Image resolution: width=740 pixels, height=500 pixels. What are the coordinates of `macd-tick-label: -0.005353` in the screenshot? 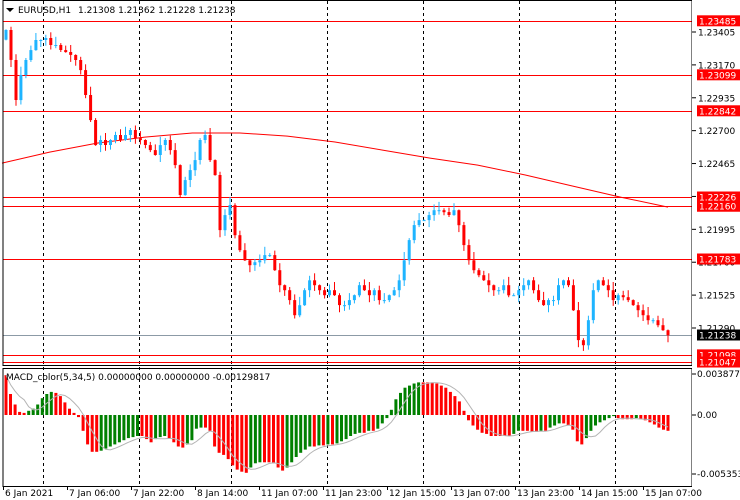 It's located at (718, 475).